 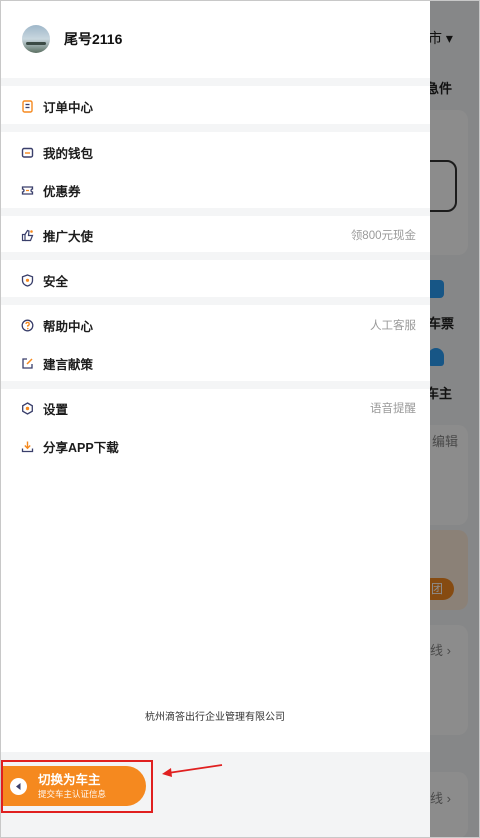 I want to click on menu-item-coupons: 优惠券, so click(x=215, y=190).